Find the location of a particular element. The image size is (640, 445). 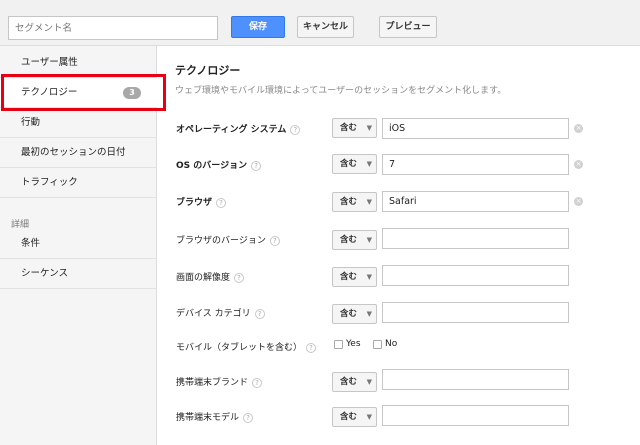

os-version-label: OS のバージョン? is located at coordinates (219, 164).